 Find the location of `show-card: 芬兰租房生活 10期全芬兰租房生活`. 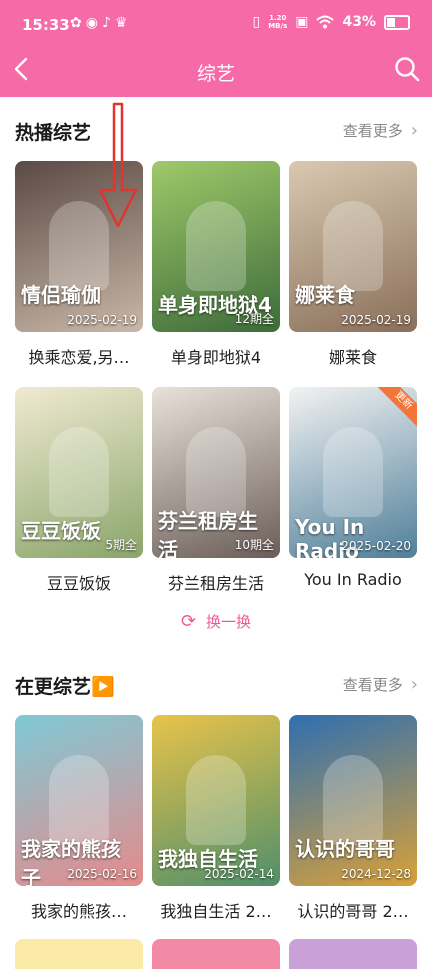

show-card: 芬兰租房生活 10期全芬兰租房生活 is located at coordinates (216, 492).